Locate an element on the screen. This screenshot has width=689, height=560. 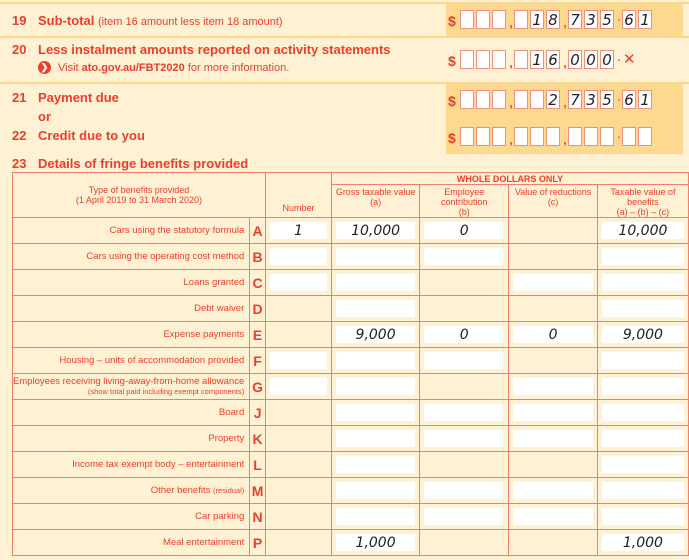
digit-box: 8 is located at coordinates (553, 19).